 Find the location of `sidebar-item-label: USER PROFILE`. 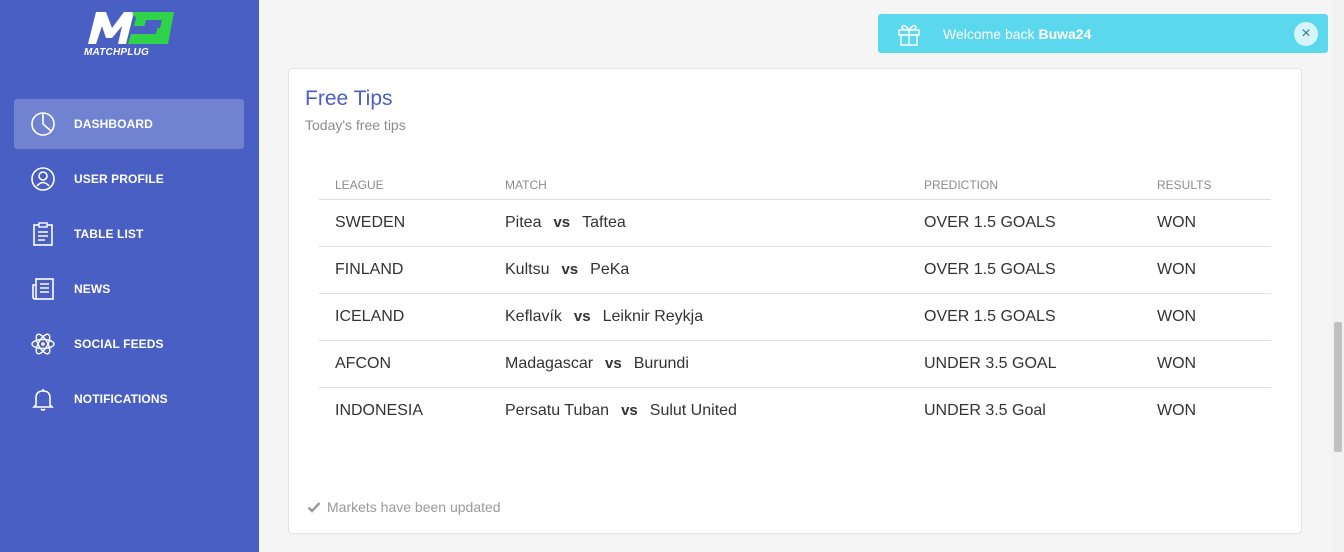

sidebar-item-label: USER PROFILE is located at coordinates (119, 179).